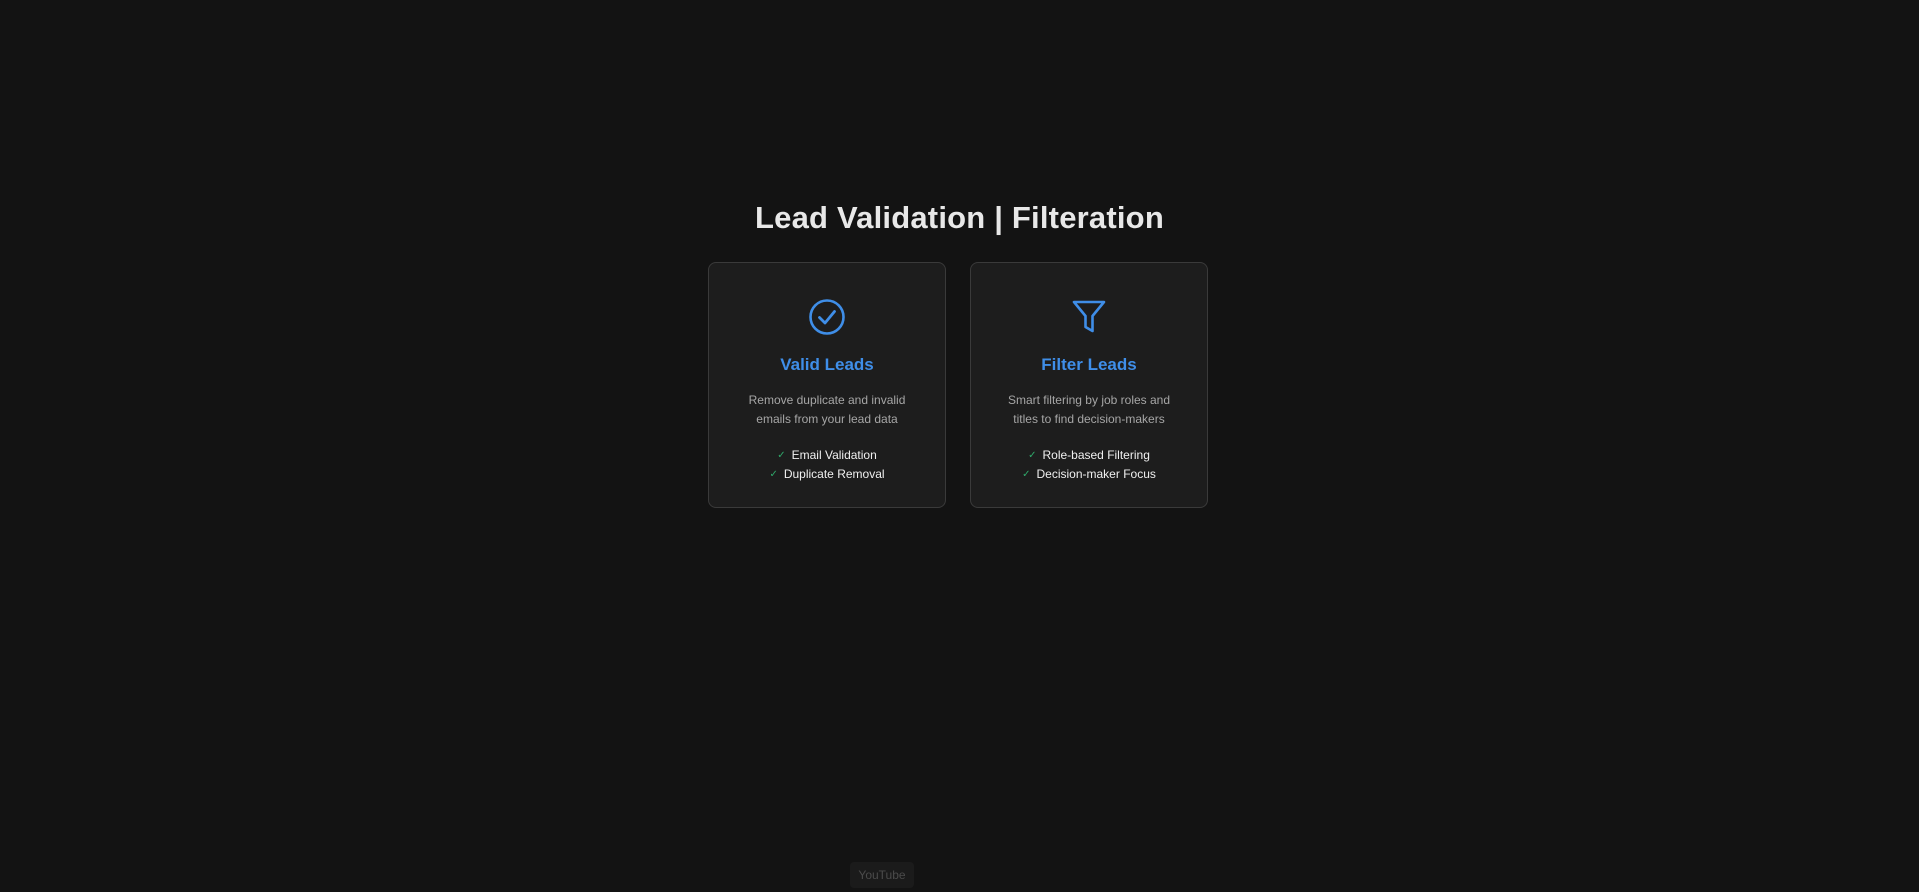  I want to click on feature-list: ✓ Email Validation ✓ Duplicate Removal, so click(826, 465).